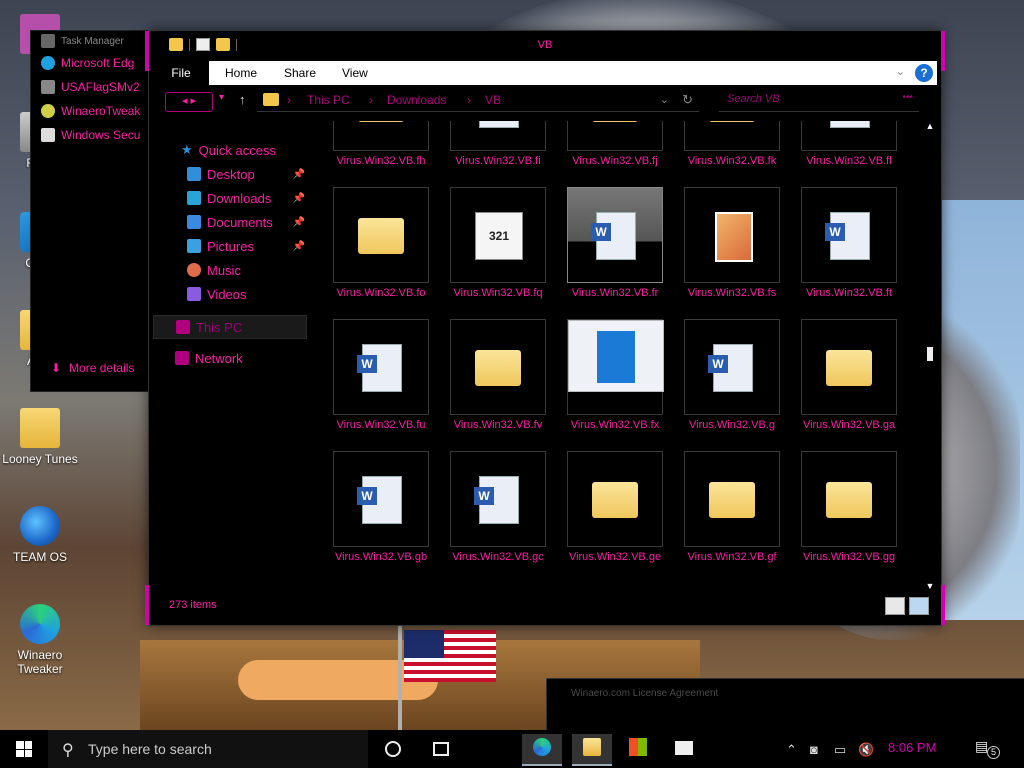 The width and height of the screenshot is (1024, 768). Describe the element at coordinates (381, 425) in the screenshot. I see `file-name: Virus.Win32.VB.fu` at that location.